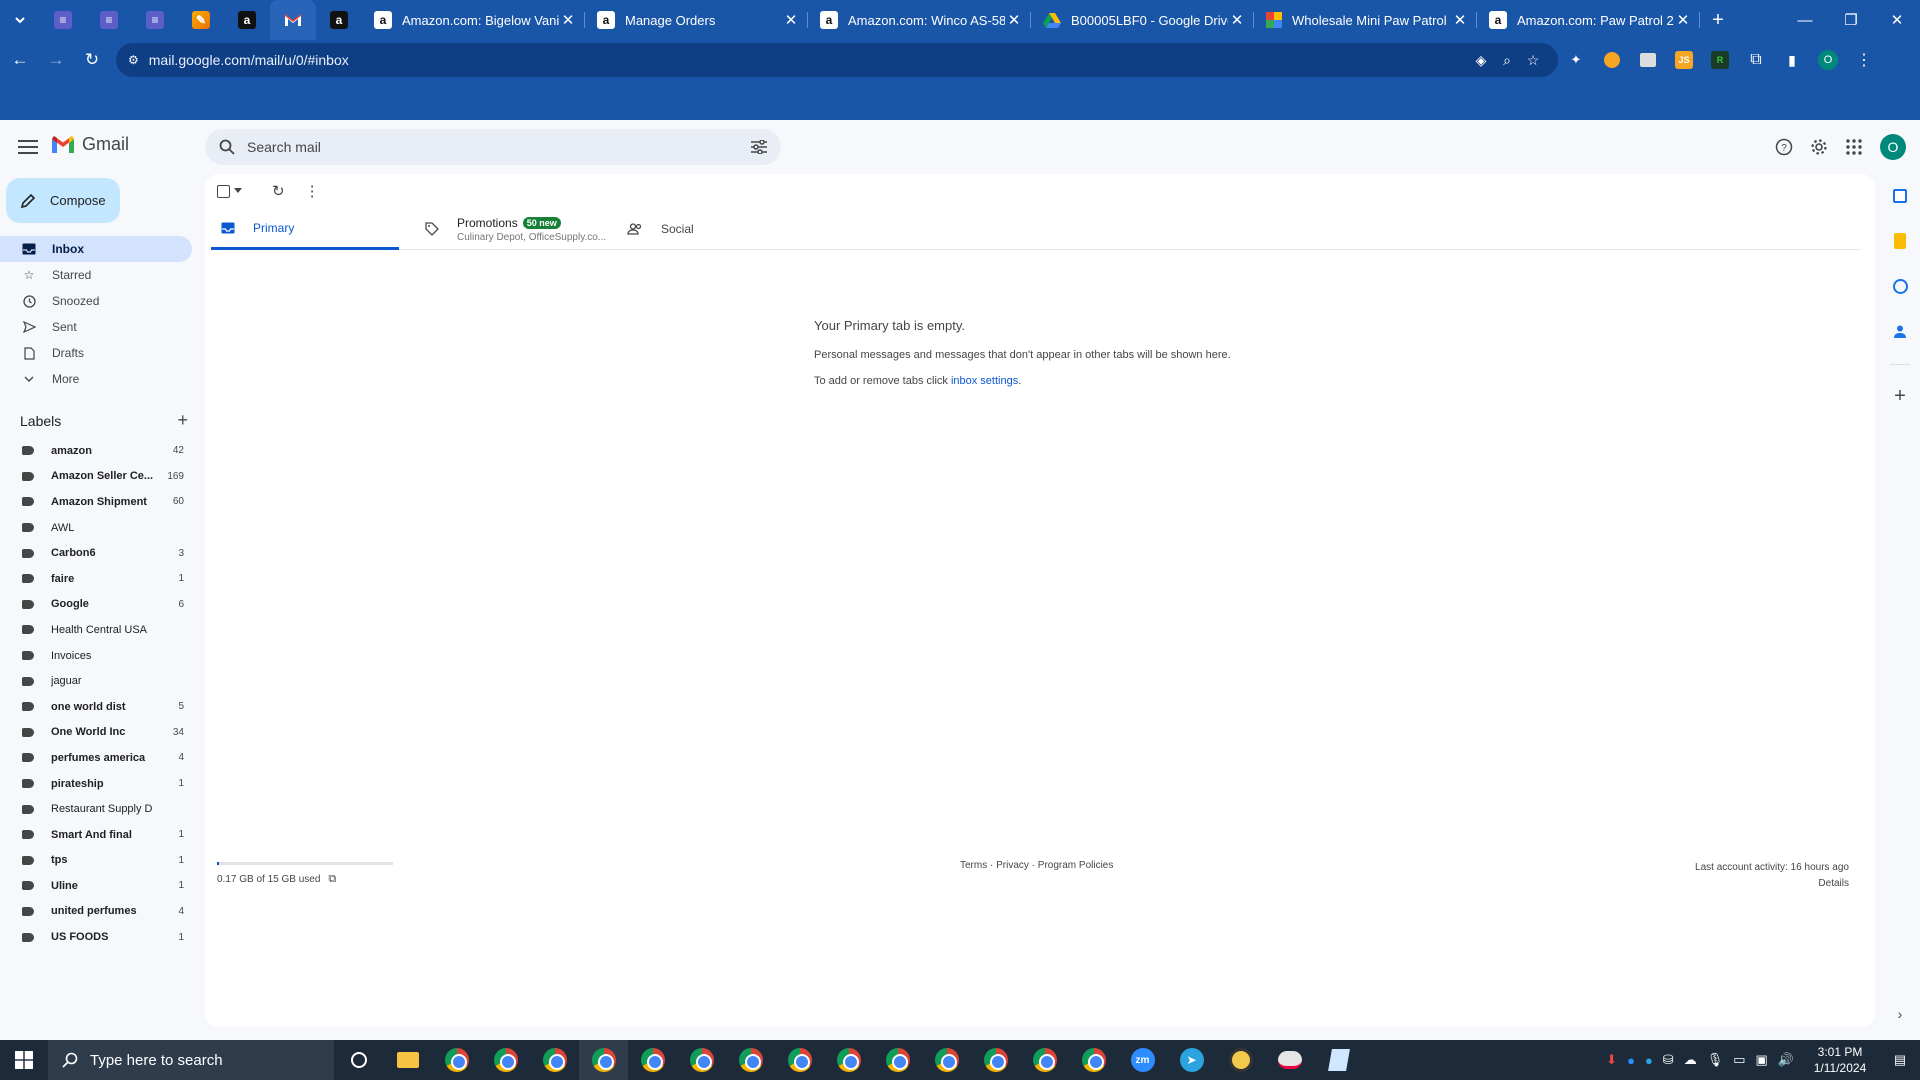 This screenshot has height=1080, width=1920. Describe the element at coordinates (191, 1060) in the screenshot. I see `taskbar-search: Type here to search` at that location.